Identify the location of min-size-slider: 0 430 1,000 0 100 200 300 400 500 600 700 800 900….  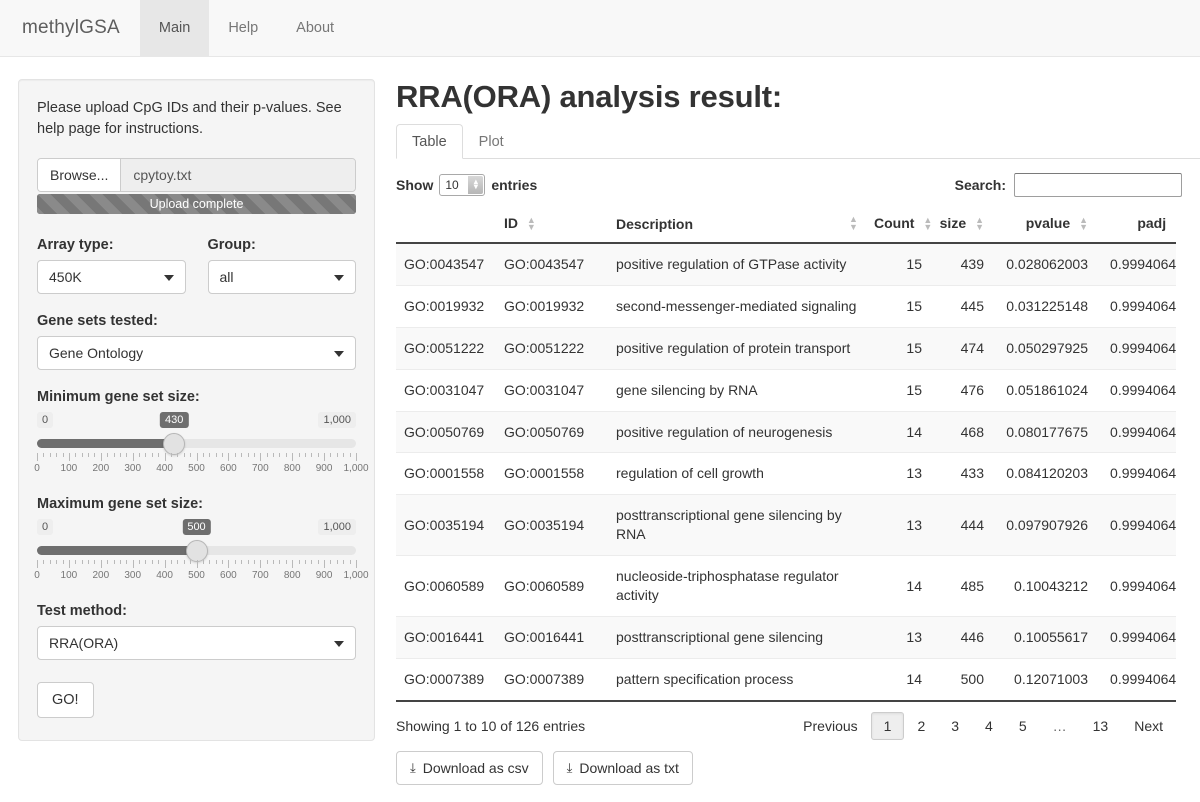
(201, 444).